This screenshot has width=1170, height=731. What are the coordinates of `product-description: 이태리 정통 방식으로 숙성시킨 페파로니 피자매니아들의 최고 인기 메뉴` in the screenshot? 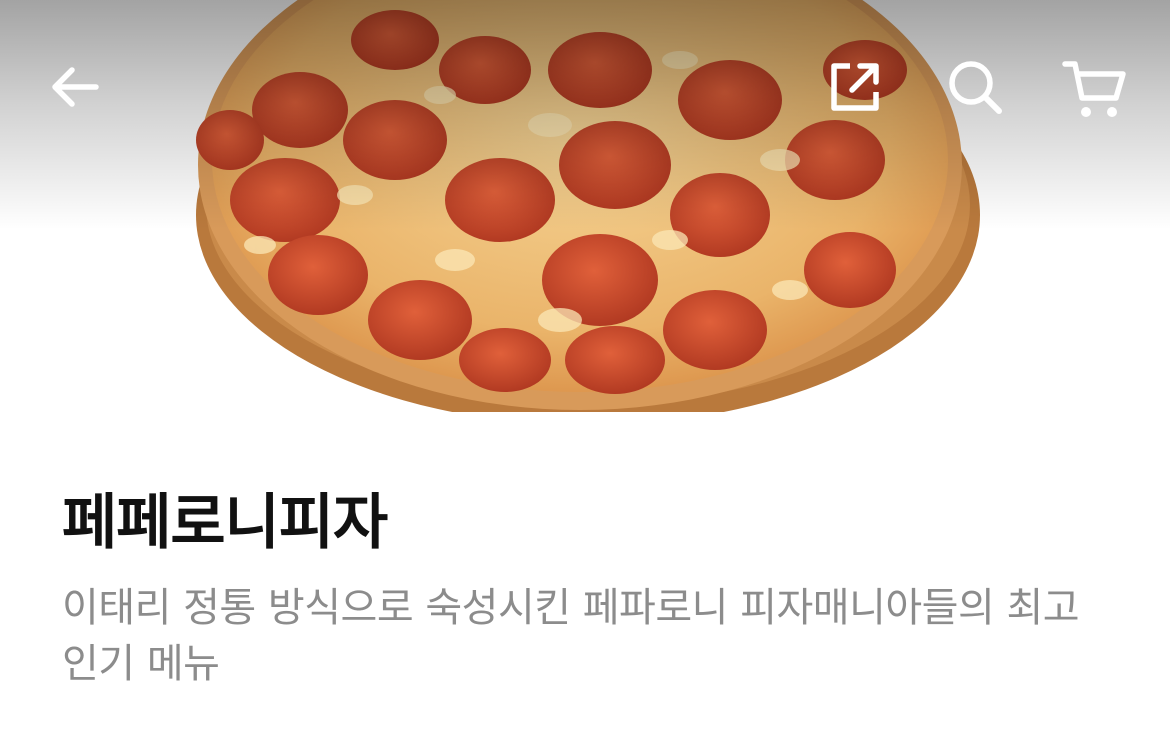 It's located at (571, 636).